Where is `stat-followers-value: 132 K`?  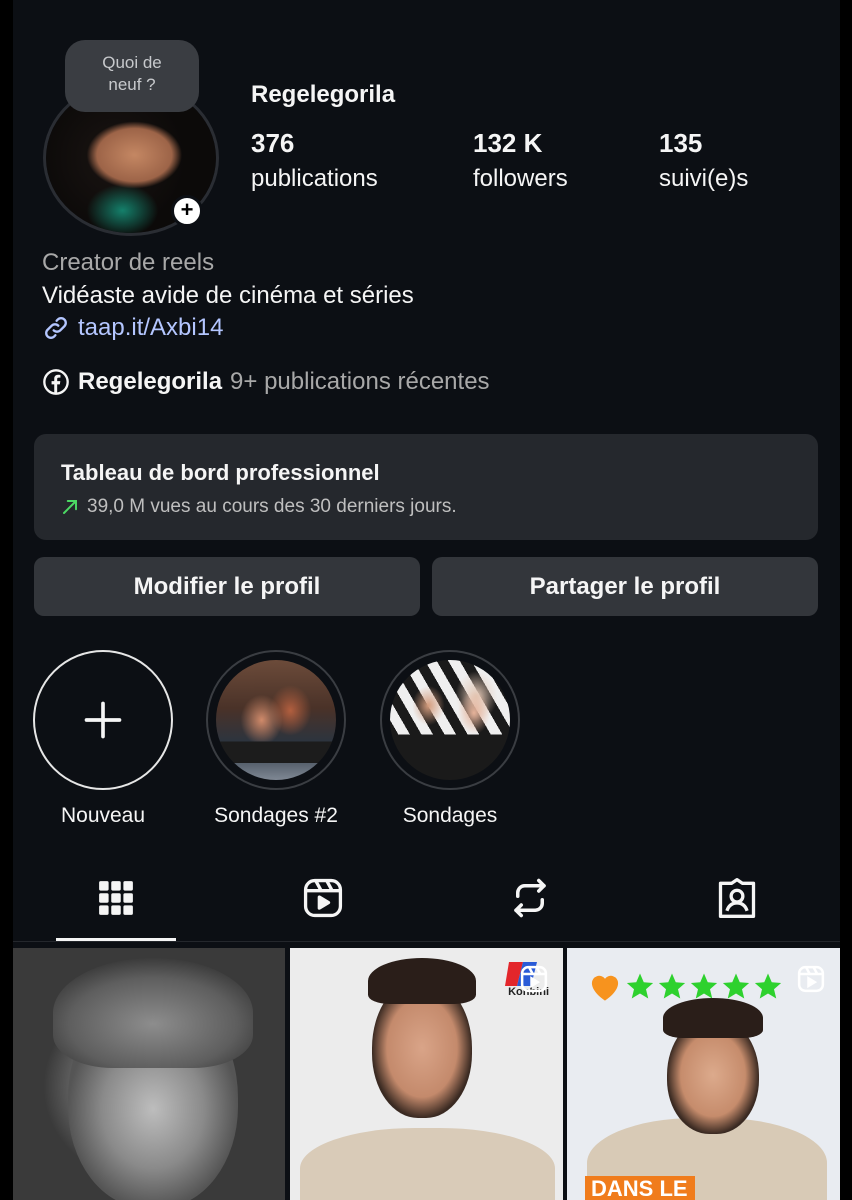 stat-followers-value: 132 K is located at coordinates (508, 143).